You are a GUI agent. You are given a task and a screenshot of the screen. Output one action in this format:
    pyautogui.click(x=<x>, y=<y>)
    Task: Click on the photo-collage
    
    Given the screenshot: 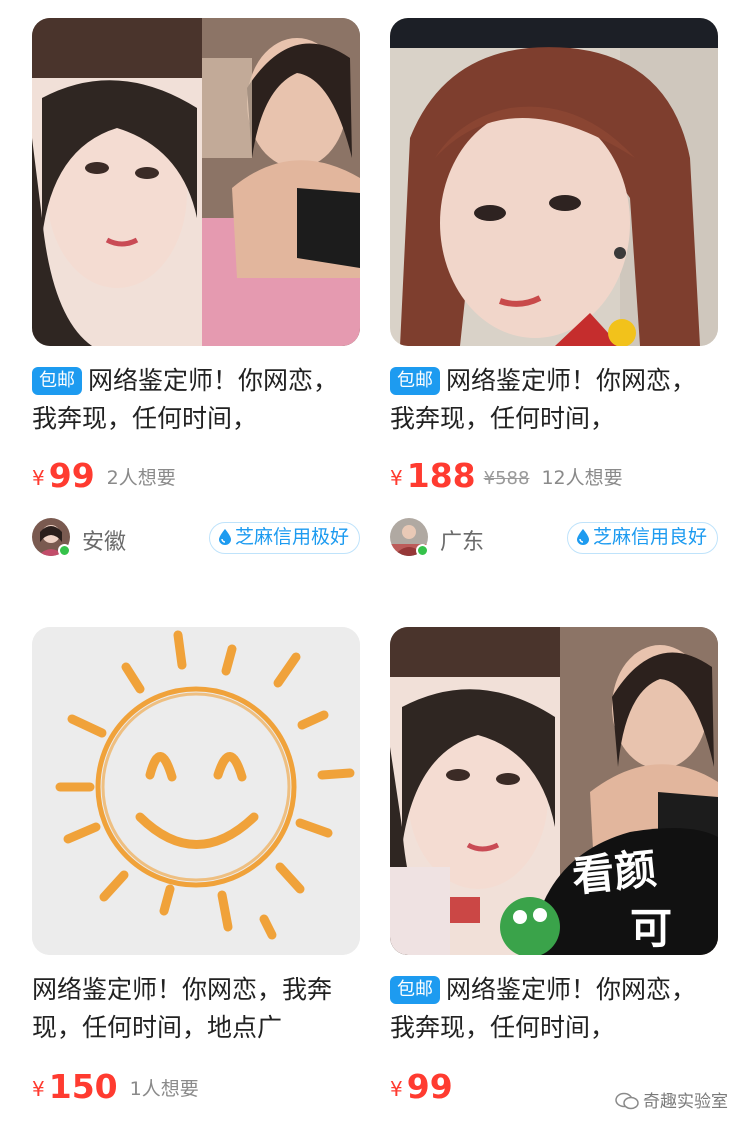 What is the action you would take?
    pyautogui.click(x=196, y=182)
    